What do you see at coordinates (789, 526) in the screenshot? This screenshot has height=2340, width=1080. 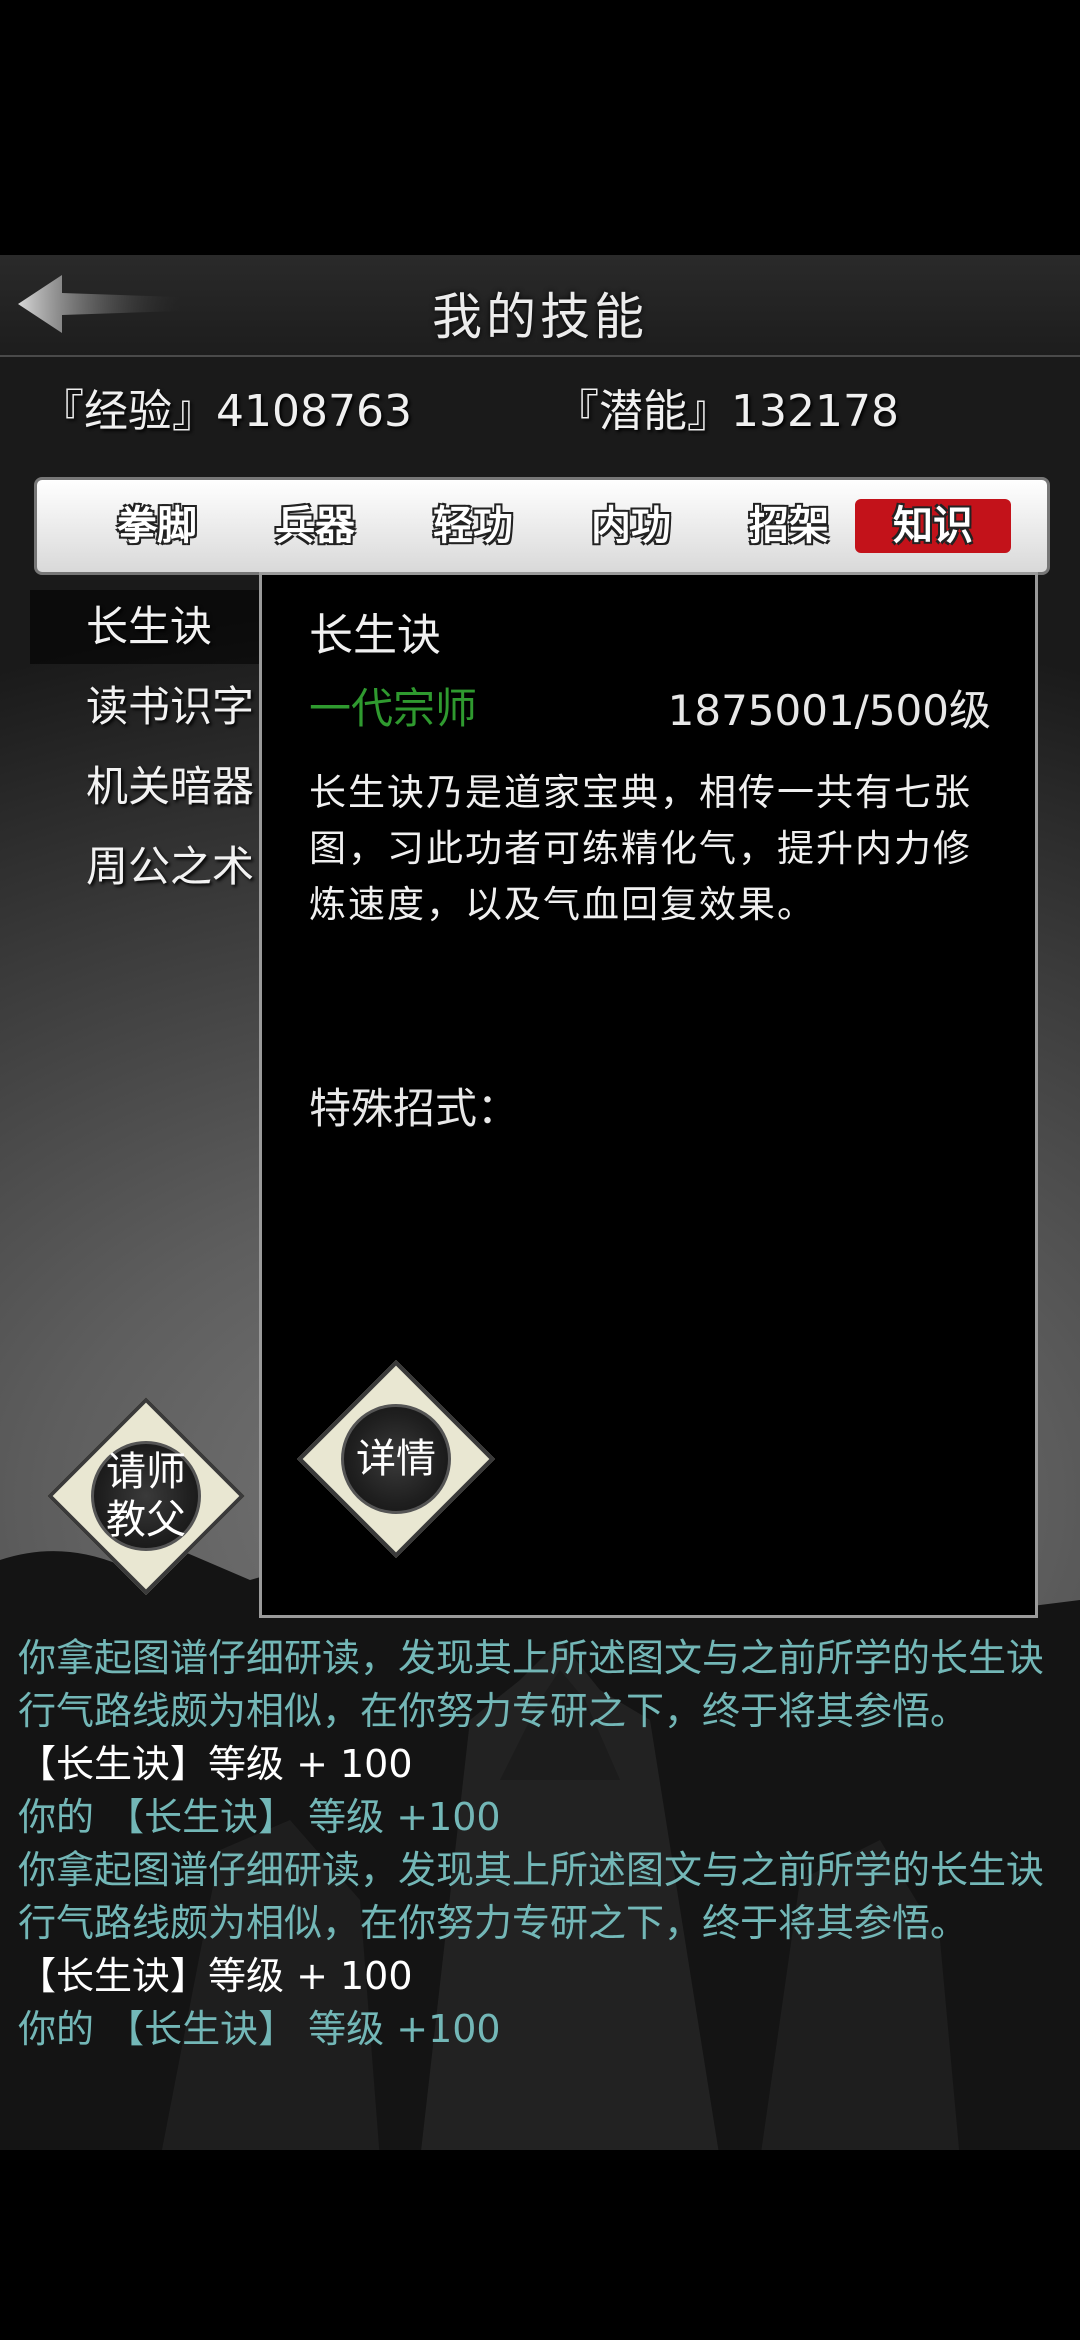 I see `tab-parry: 招架` at bounding box center [789, 526].